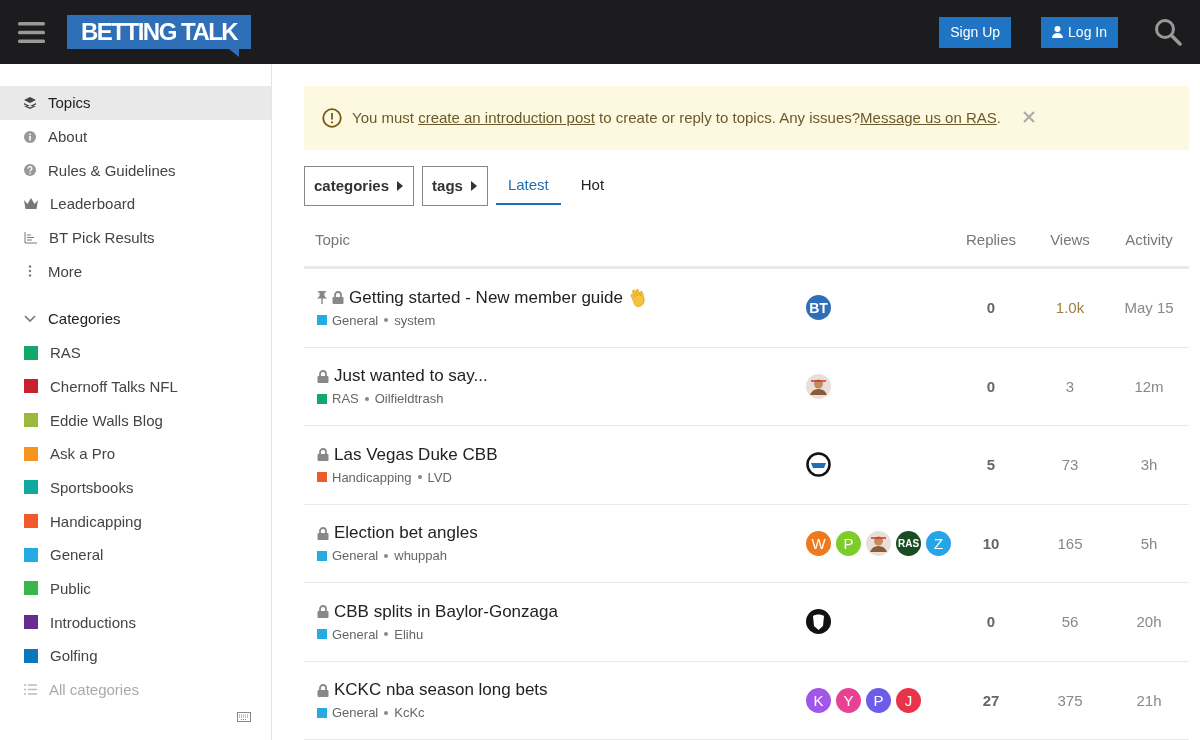  Describe the element at coordinates (528, 185) in the screenshot. I see `filter-tab: Latest` at that location.